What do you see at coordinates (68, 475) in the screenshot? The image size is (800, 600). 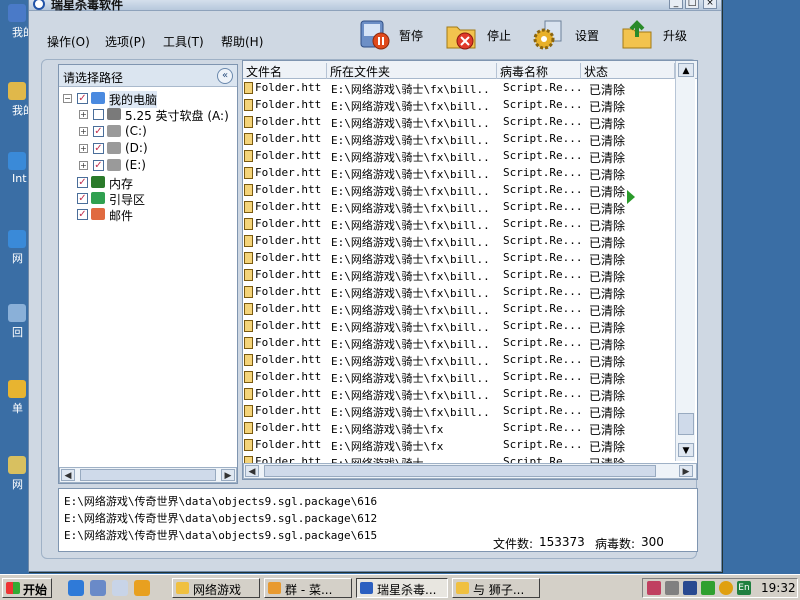 I see `scroll-left-arrow-icon: ◀` at bounding box center [68, 475].